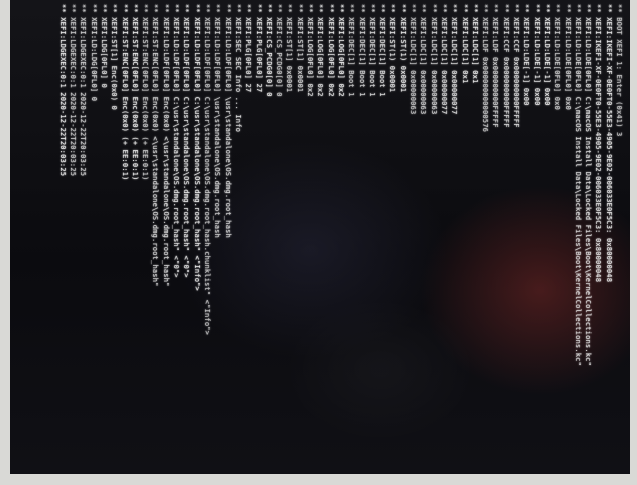  What do you see at coordinates (495, 66) in the screenshot?
I see `boot-log-line: ** XEFI:LDF 0x000000000FFFFF` at bounding box center [495, 66].